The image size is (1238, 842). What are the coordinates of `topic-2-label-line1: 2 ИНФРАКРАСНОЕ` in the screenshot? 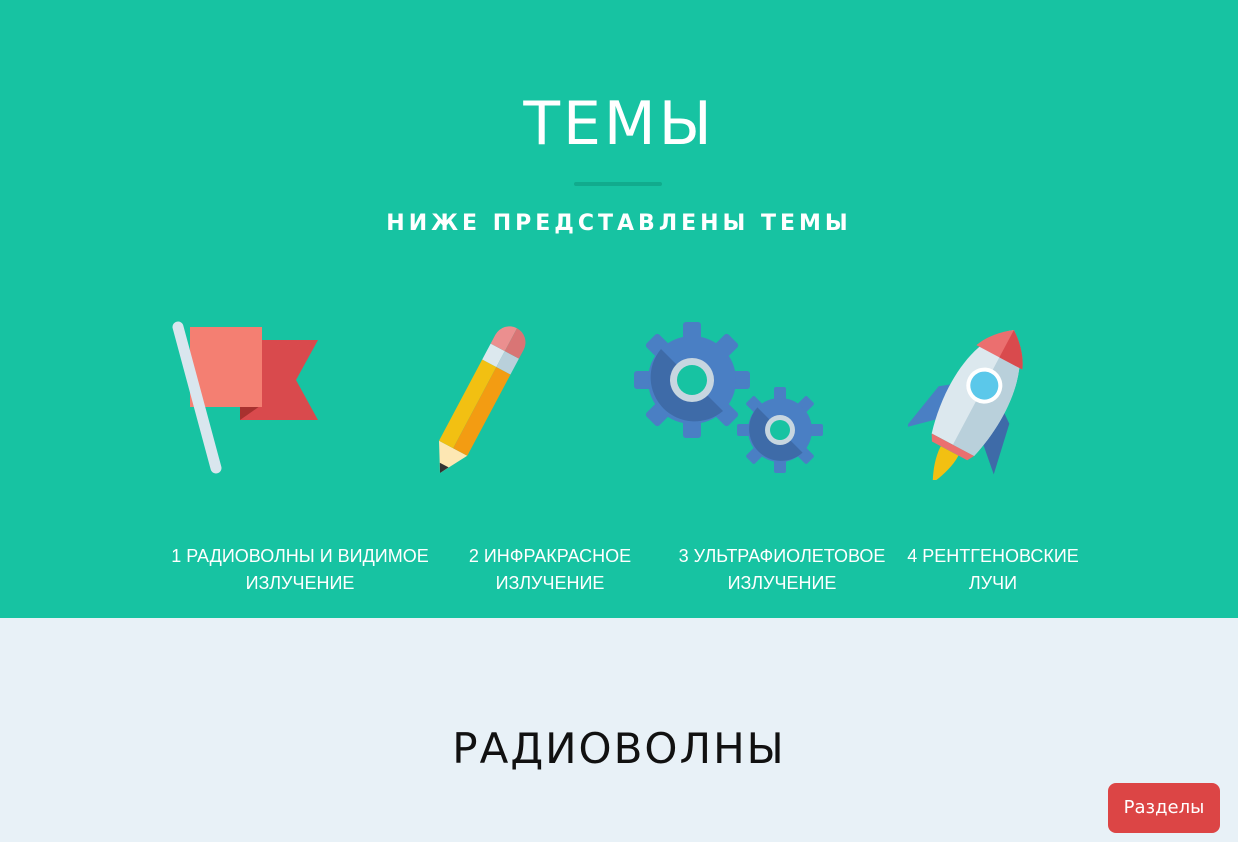 It's located at (550, 556).